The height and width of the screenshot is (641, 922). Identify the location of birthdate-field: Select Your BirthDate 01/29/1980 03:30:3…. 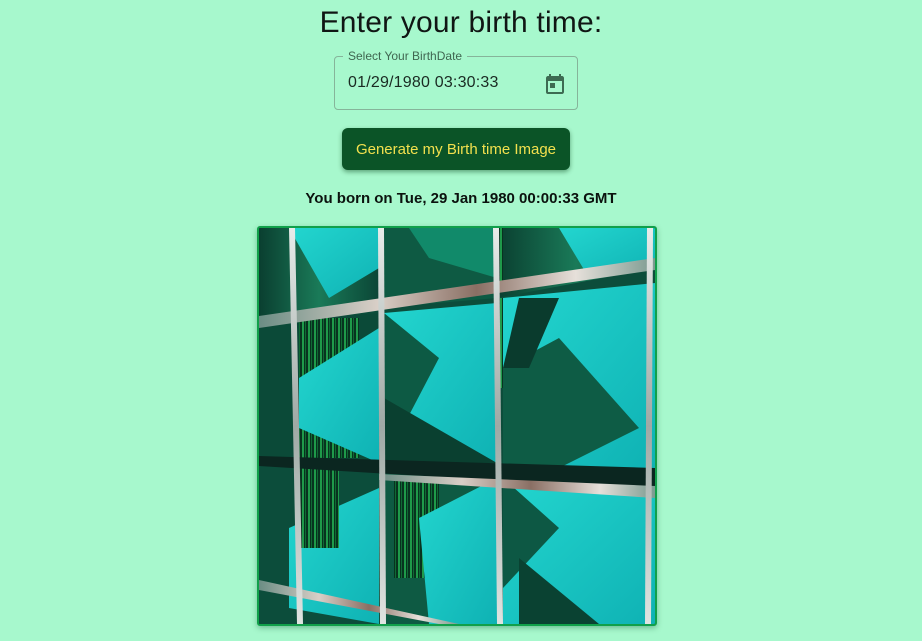
(456, 79).